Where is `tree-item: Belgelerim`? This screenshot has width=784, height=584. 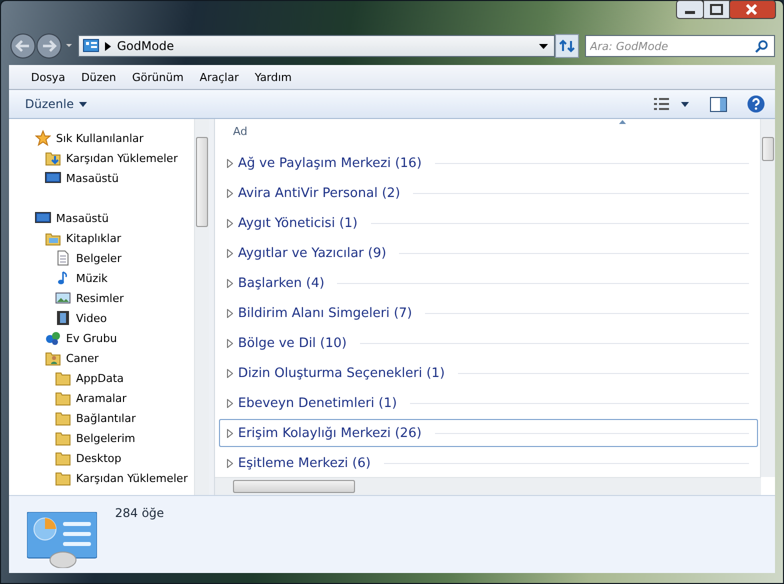
tree-item: Belgelerim is located at coordinates (106, 438).